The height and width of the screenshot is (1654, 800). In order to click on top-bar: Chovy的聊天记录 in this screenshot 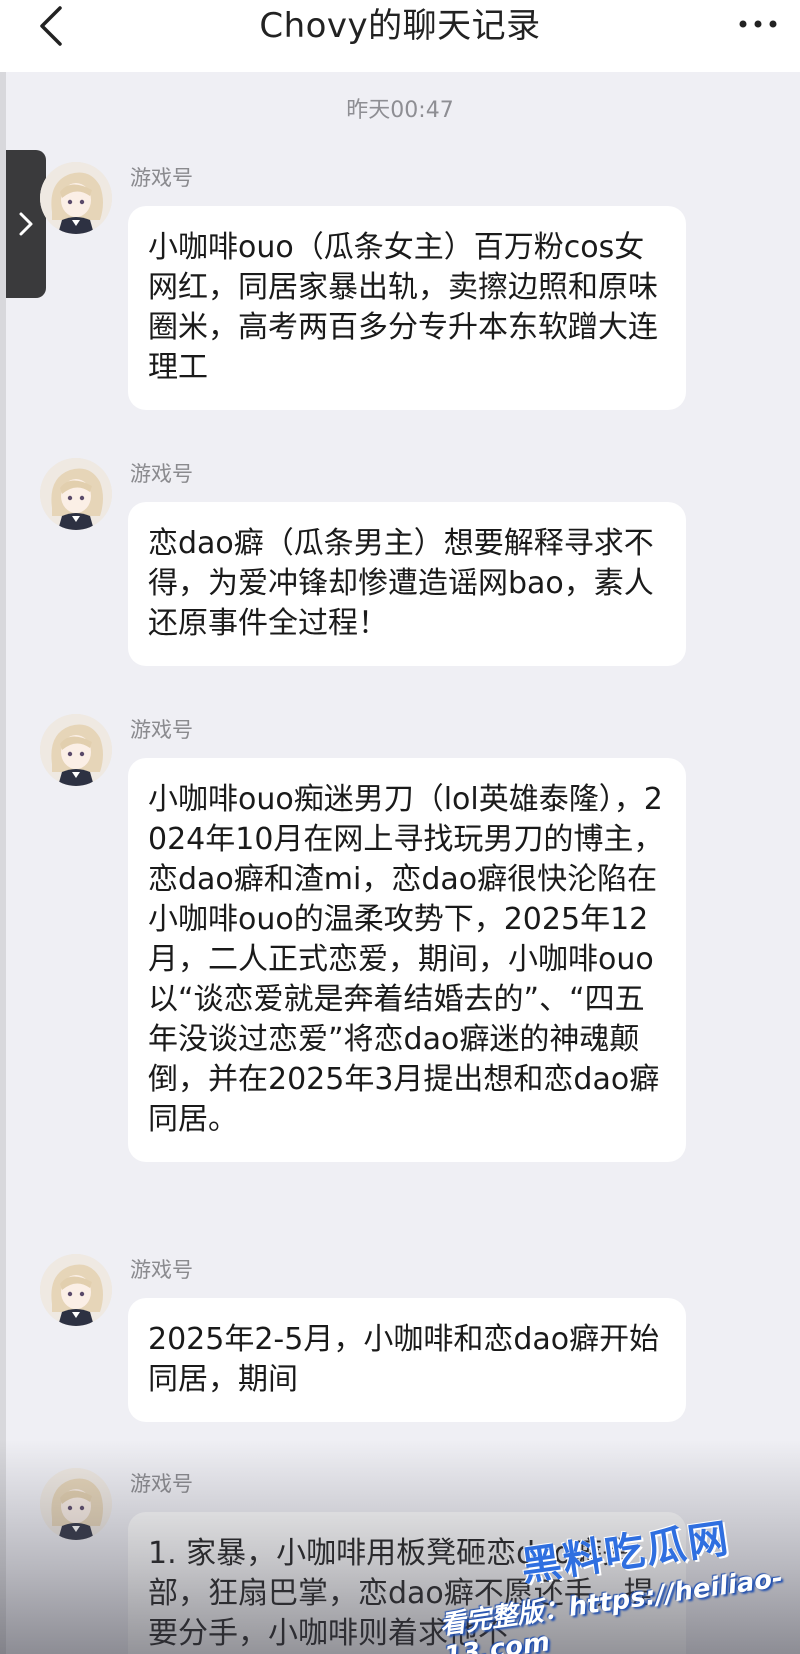, I will do `click(400, 36)`.